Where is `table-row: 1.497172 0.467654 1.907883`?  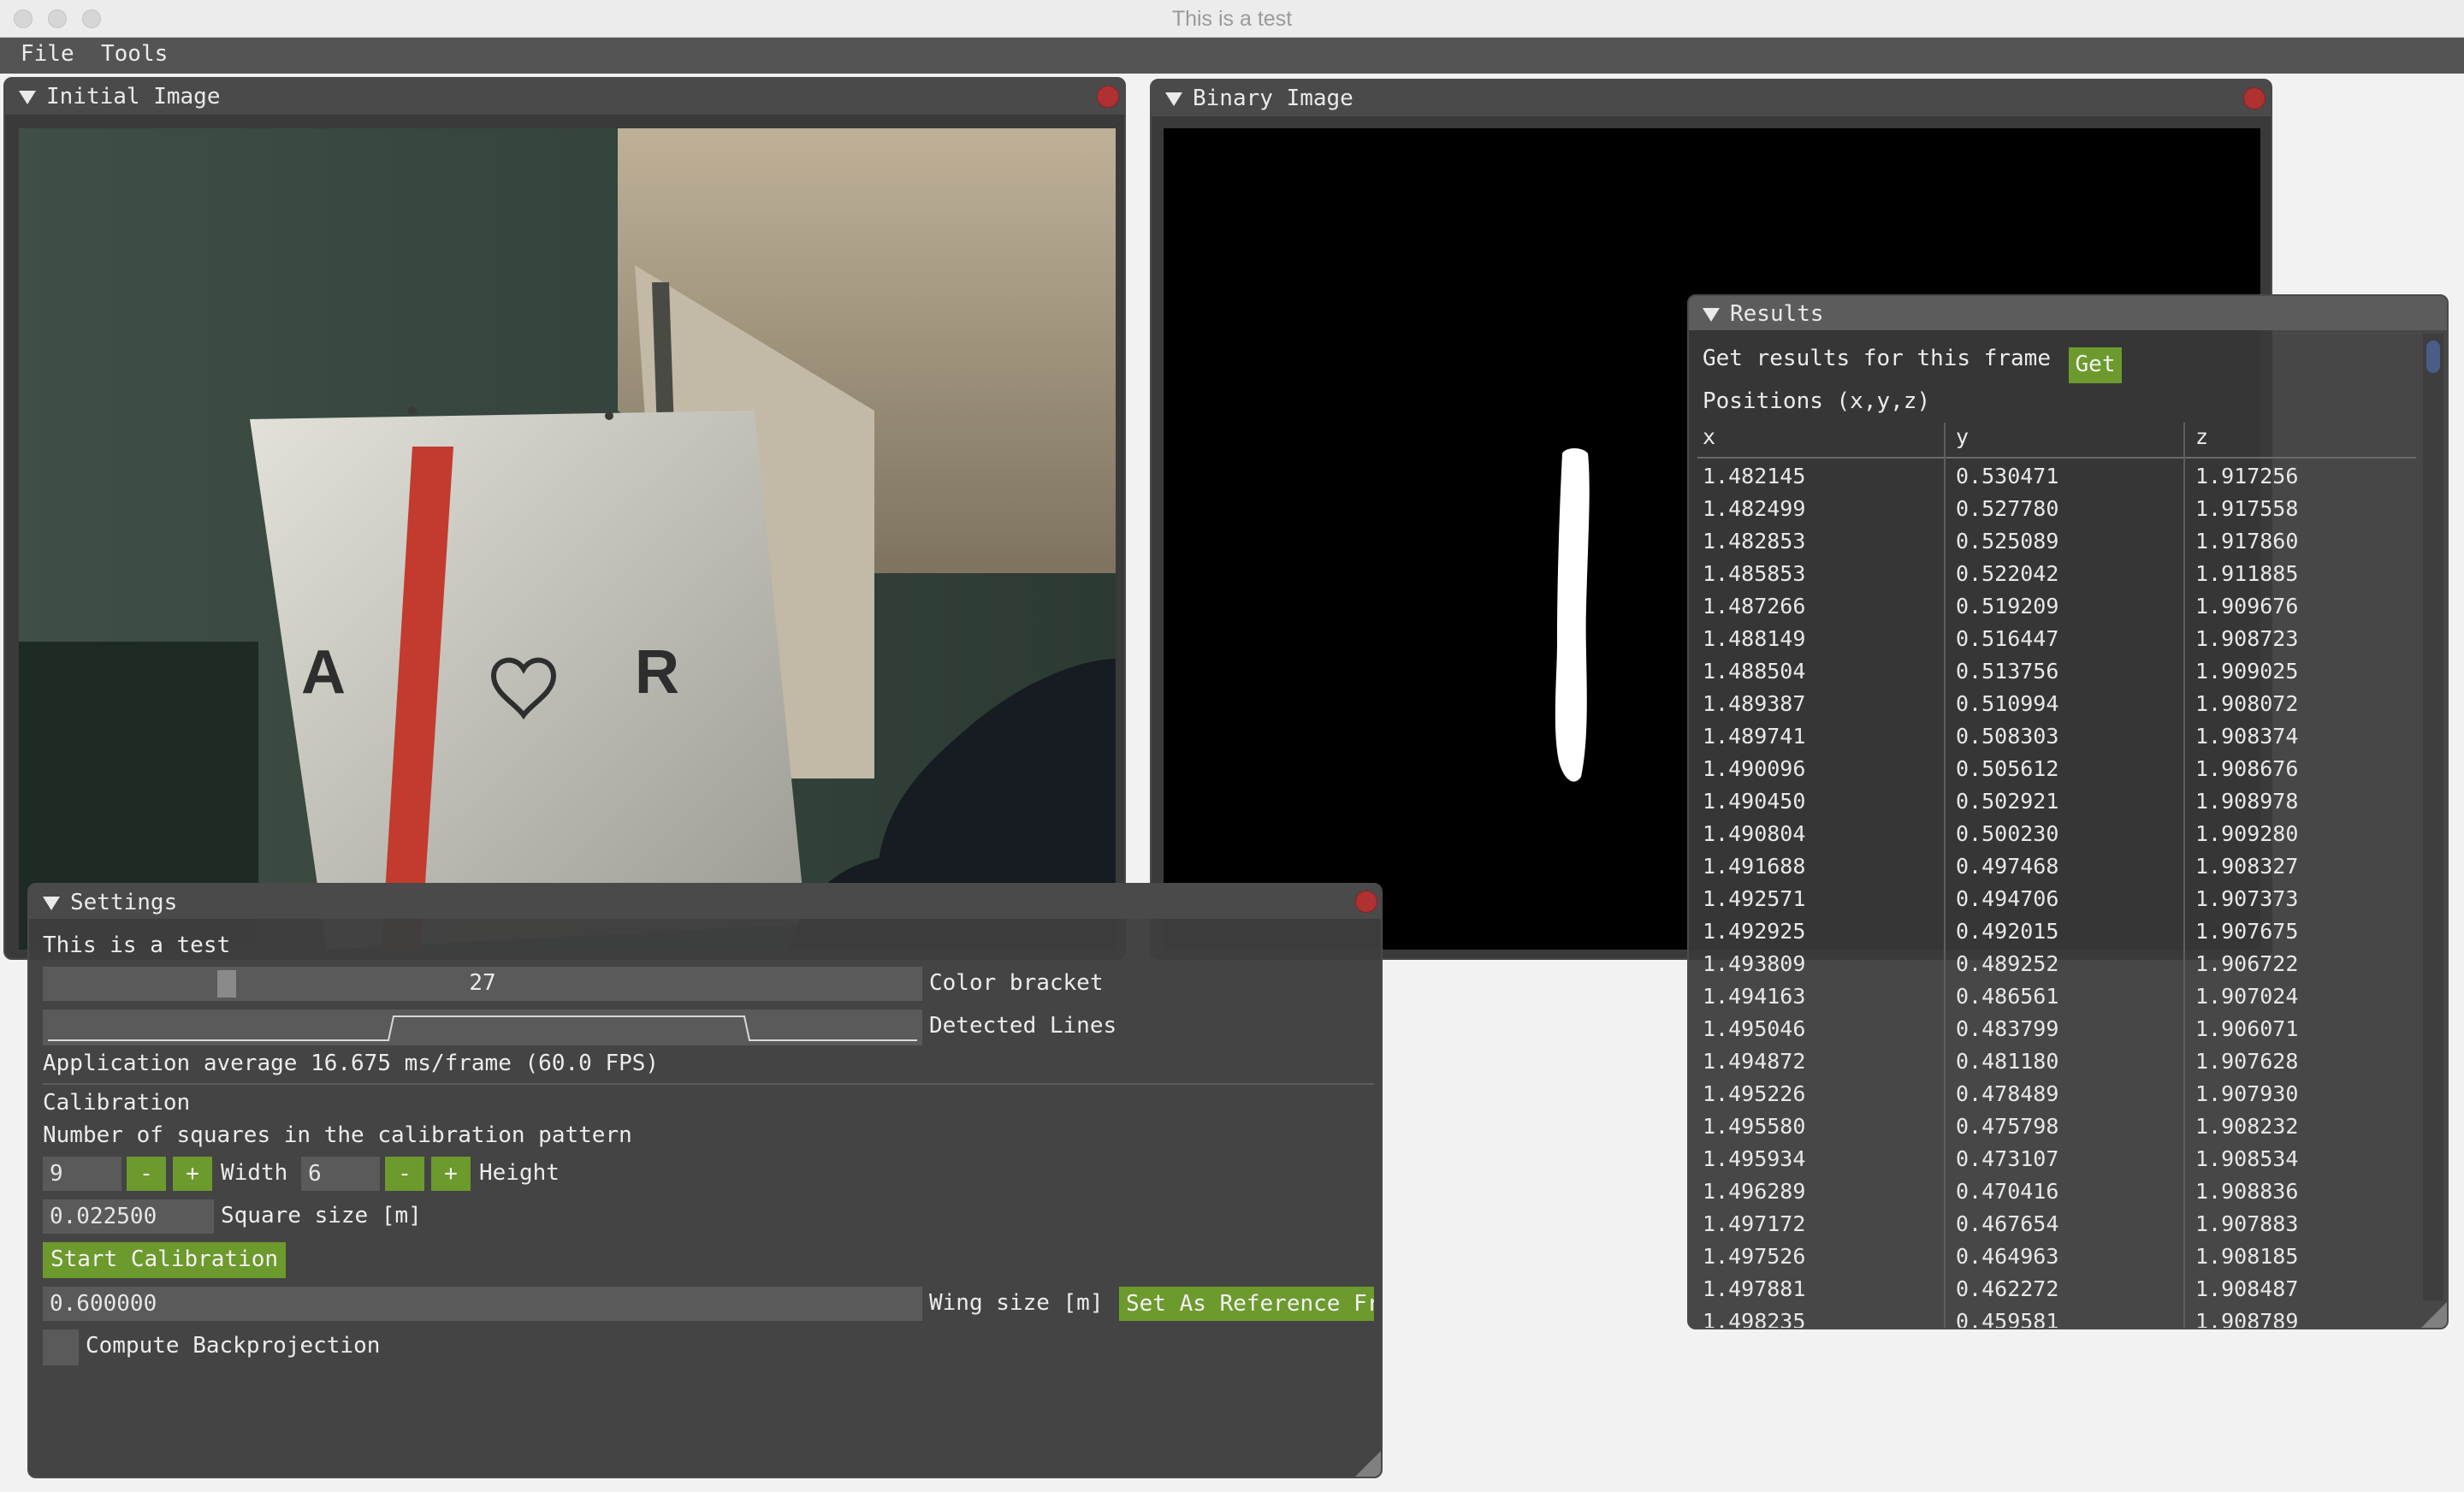
table-row: 1.497172 0.467654 1.907883 is located at coordinates (2056, 1227).